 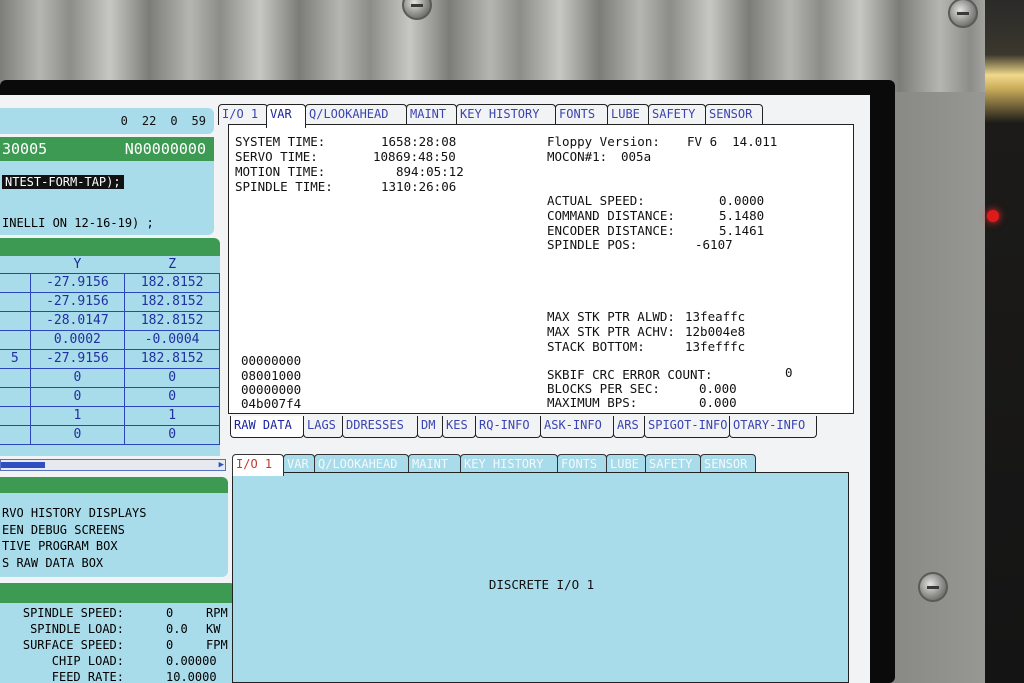 I want to click on program-current-line: NTEST-FORM-TAP);, so click(x=63, y=182).